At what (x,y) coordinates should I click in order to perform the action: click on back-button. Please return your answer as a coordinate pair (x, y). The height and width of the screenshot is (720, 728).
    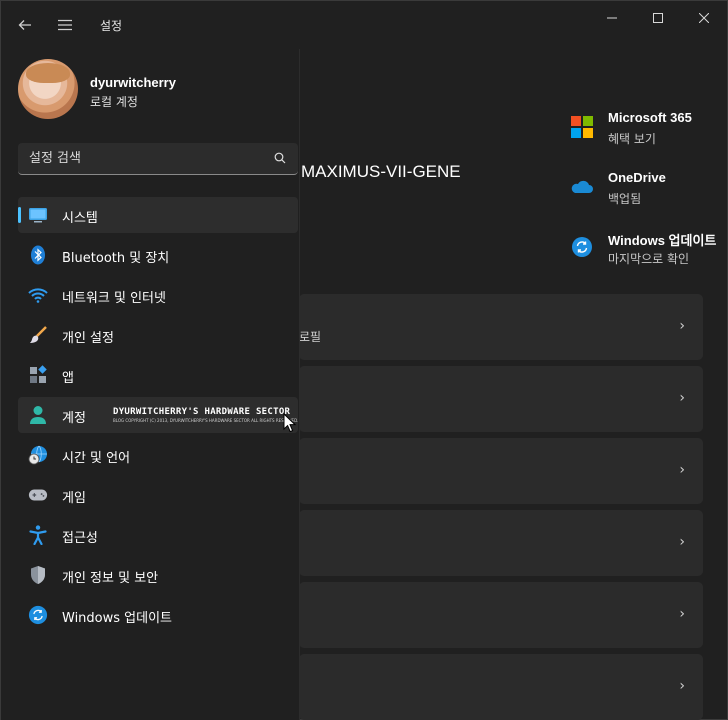
    Looking at the image, I should click on (25, 25).